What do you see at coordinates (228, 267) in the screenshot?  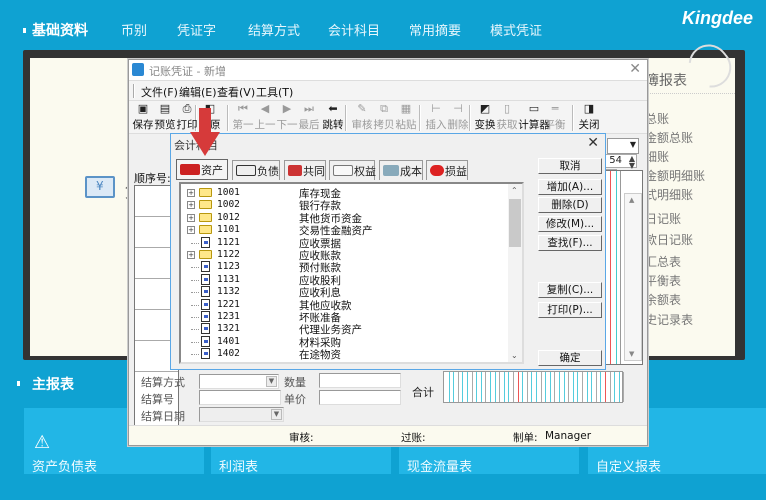 I see `account-code: 1123` at bounding box center [228, 267].